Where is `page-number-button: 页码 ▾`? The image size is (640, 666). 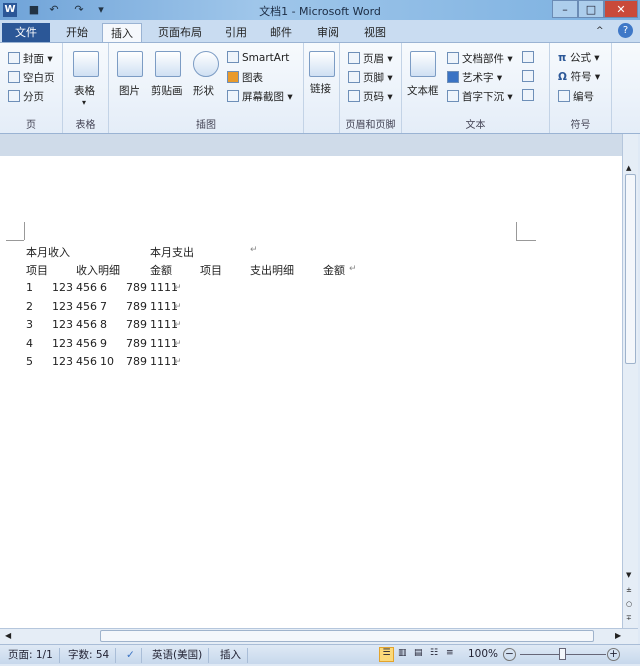 page-number-button: 页码 ▾ is located at coordinates (370, 96).